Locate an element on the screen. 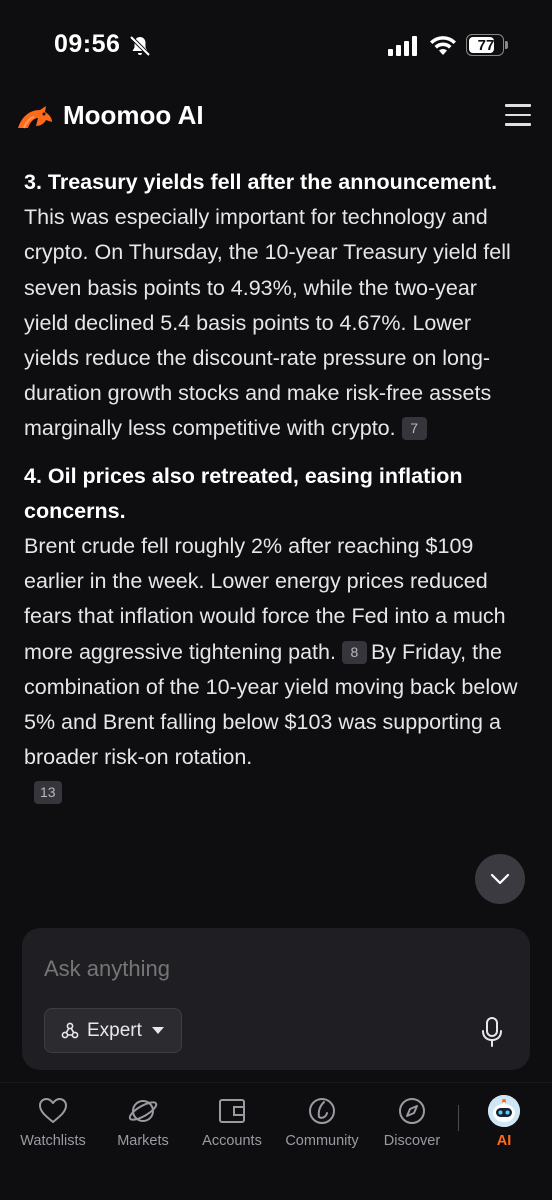 This screenshot has height=1200, width=552. chevron-down-icon is located at coordinates (500, 879).